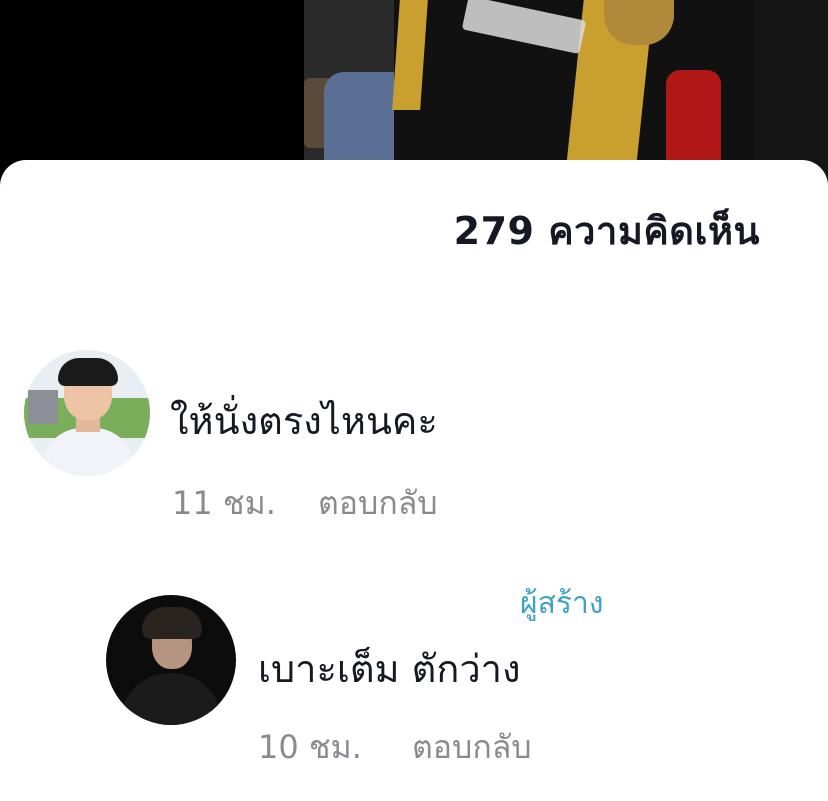  What do you see at coordinates (494, 231) in the screenshot?
I see `comments-count: 279` at bounding box center [494, 231].